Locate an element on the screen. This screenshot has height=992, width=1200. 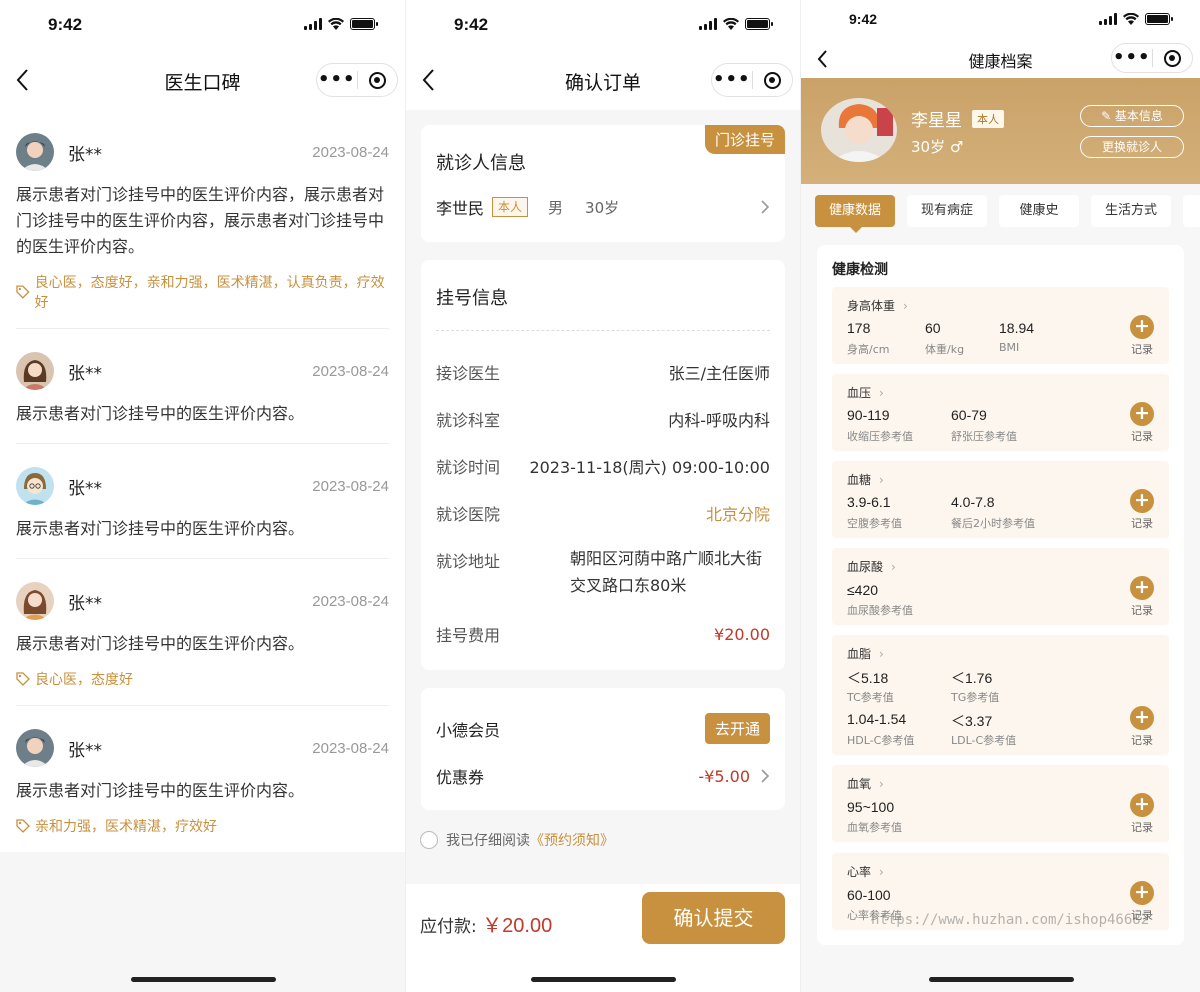
tab-more is located at coordinates (1191, 211).